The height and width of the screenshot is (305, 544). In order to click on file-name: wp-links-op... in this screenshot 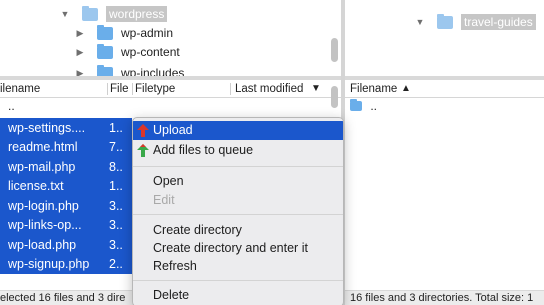, I will do `click(45, 225)`.